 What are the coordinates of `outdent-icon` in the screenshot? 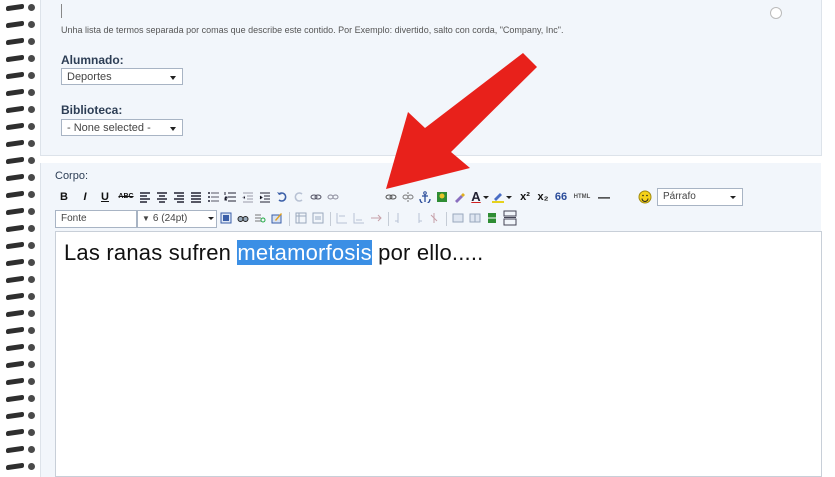 It's located at (248, 197).